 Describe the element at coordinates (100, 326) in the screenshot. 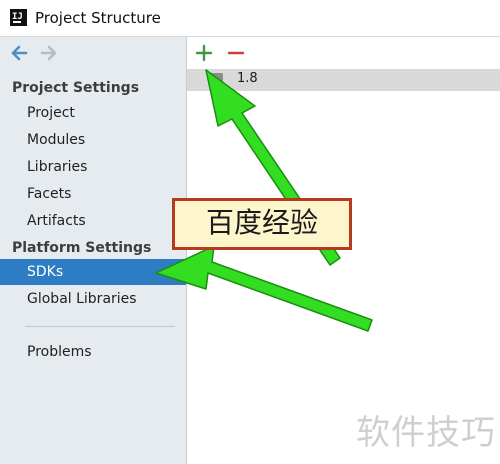

I see `sidebar-divider` at that location.